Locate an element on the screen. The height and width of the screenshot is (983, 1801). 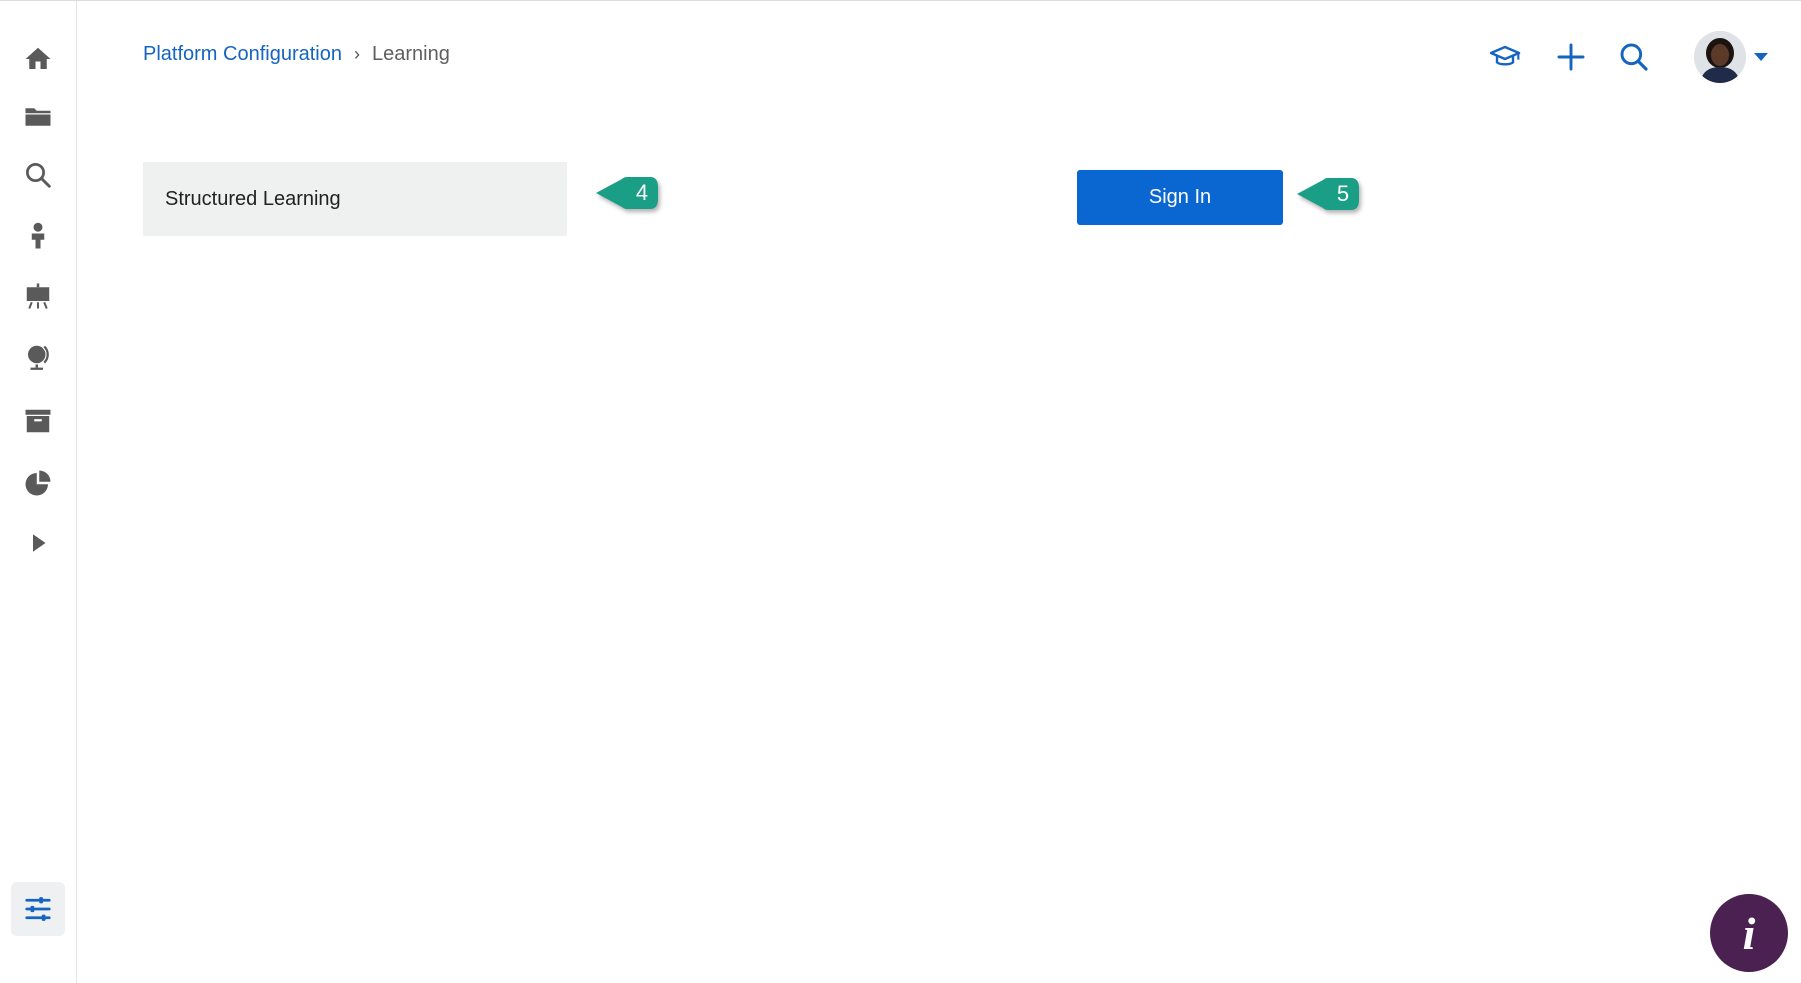
add-button is located at coordinates (1571, 57).